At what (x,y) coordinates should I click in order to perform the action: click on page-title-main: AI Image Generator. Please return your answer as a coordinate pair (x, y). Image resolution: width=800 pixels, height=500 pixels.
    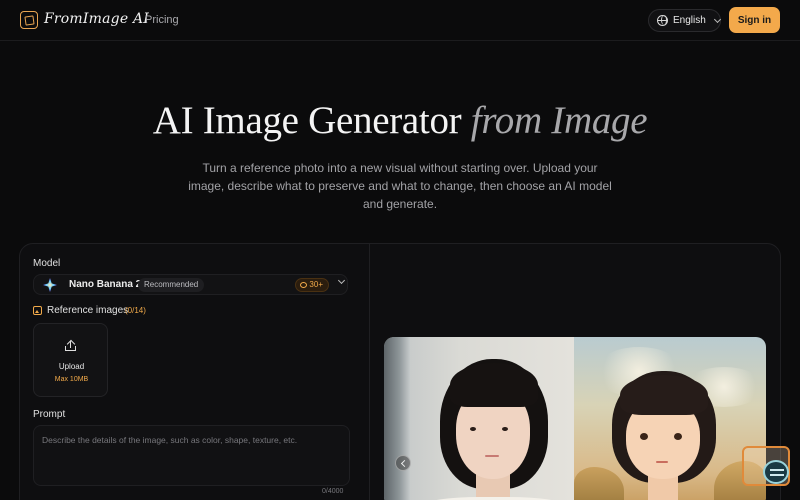
    Looking at the image, I should click on (307, 120).